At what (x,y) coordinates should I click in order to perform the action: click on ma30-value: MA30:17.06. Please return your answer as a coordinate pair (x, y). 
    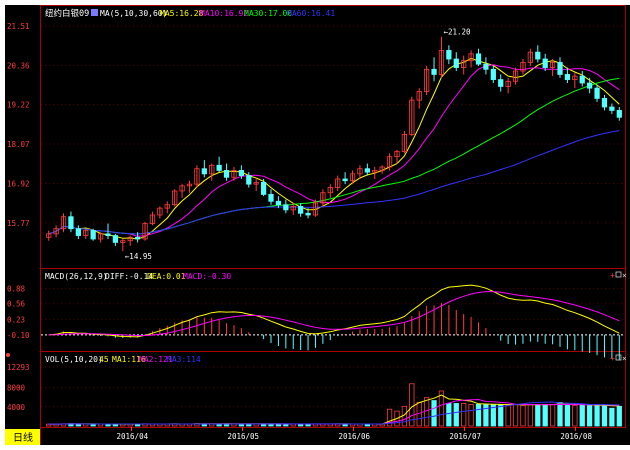
    Looking at the image, I should click on (268, 13).